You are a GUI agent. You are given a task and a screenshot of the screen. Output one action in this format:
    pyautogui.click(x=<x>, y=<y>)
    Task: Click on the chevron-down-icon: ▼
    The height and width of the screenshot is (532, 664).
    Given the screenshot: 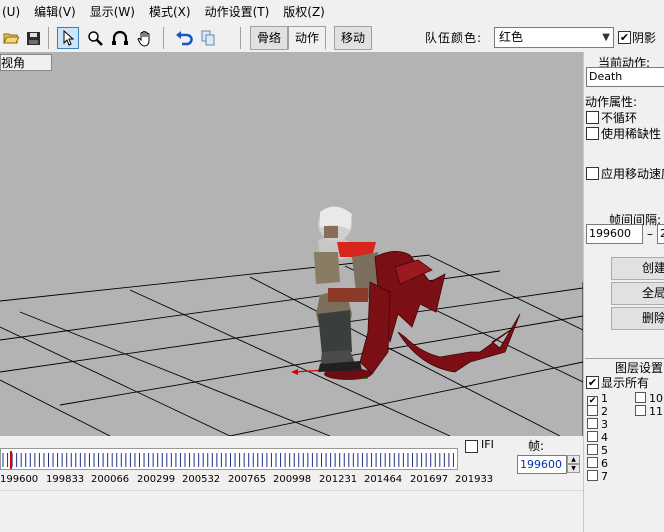 What is the action you would take?
    pyautogui.click(x=606, y=37)
    